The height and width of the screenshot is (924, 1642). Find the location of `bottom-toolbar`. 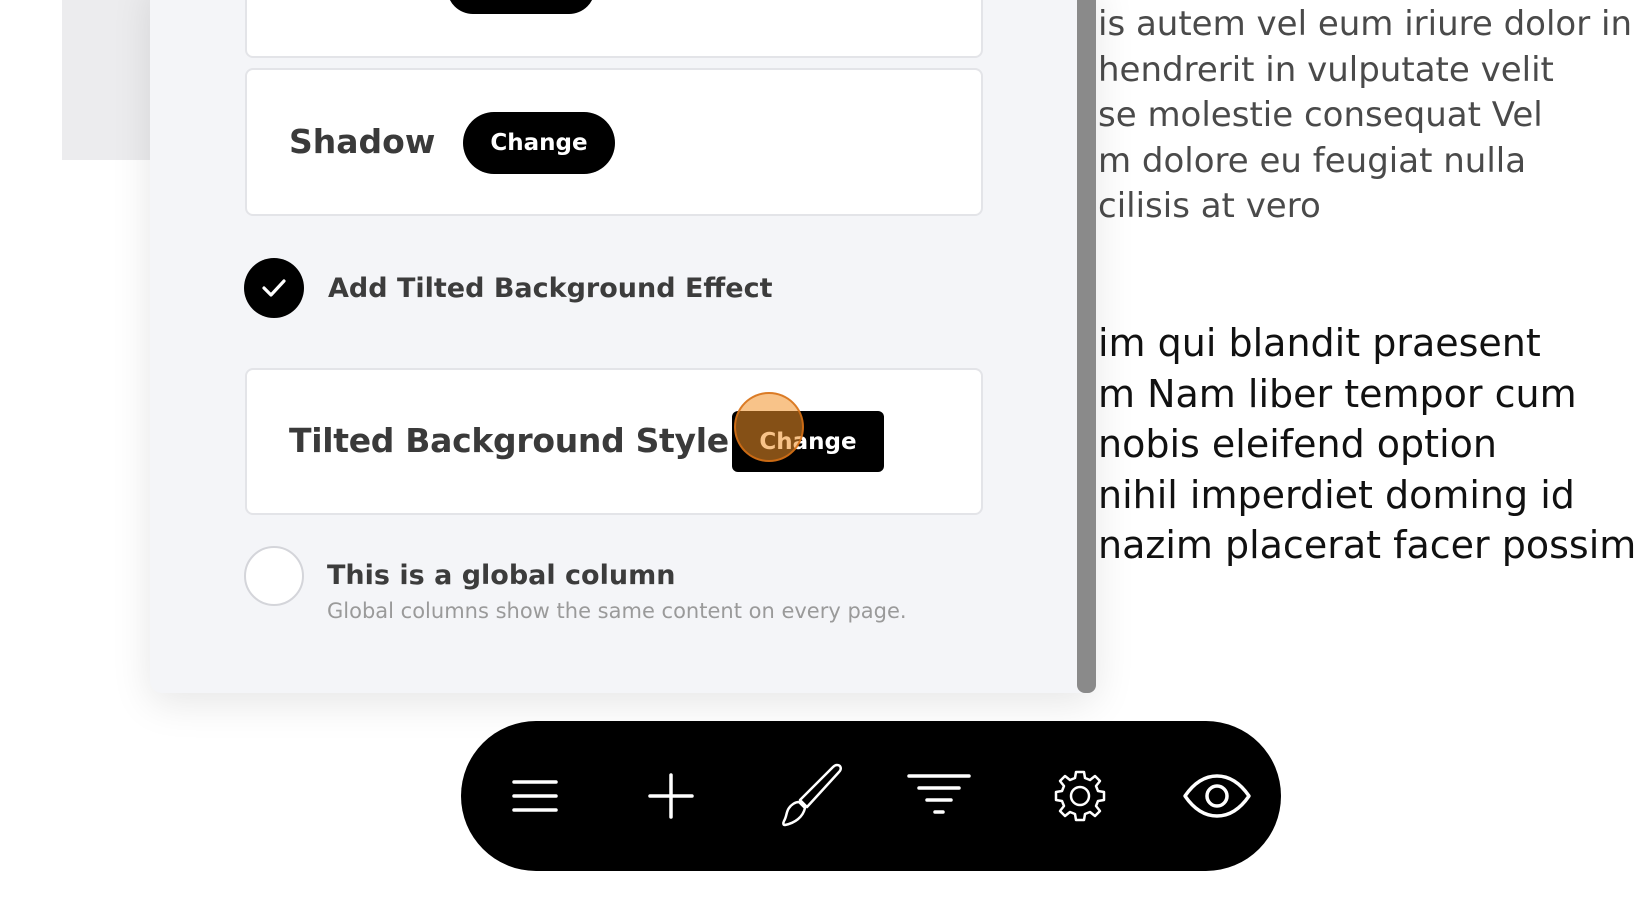

bottom-toolbar is located at coordinates (871, 796).